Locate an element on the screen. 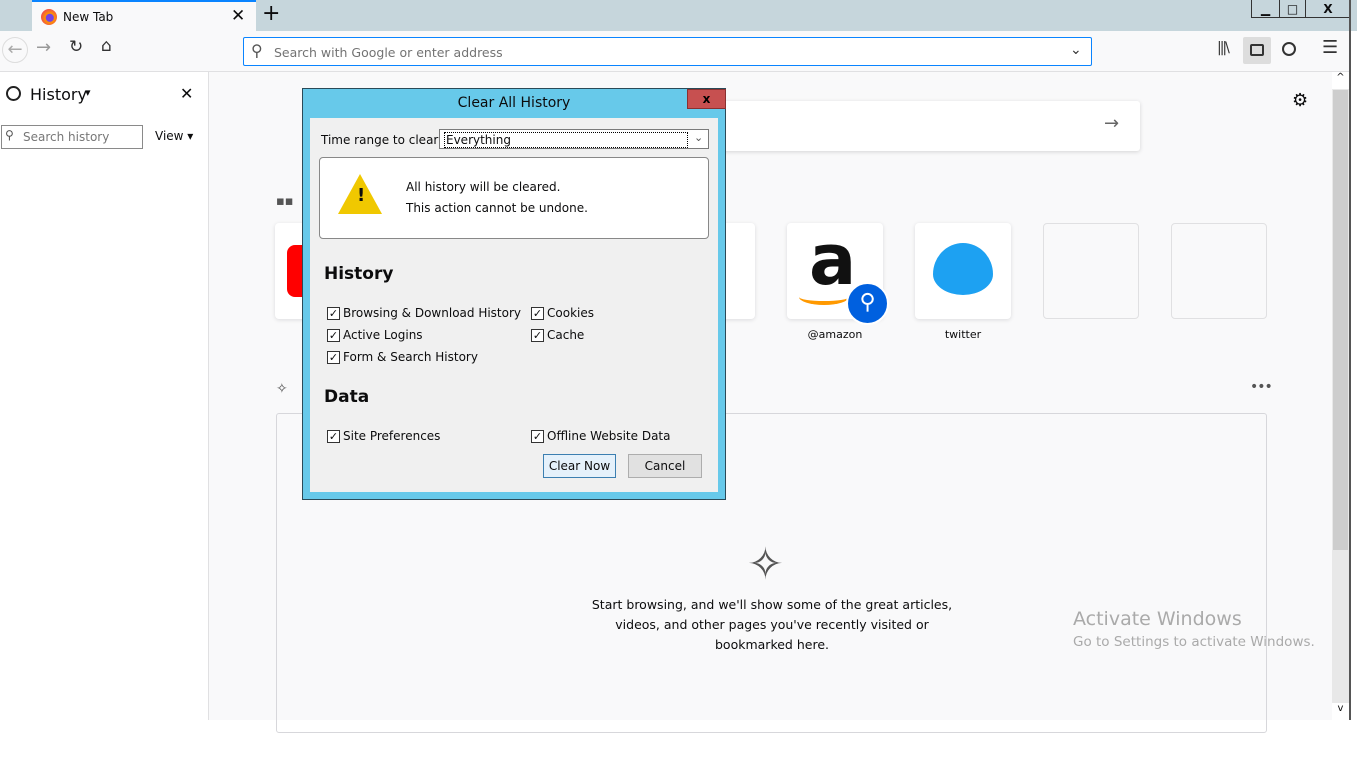 This screenshot has height=774, width=1366. highlights-icon: ✧ is located at coordinates (282, 389).